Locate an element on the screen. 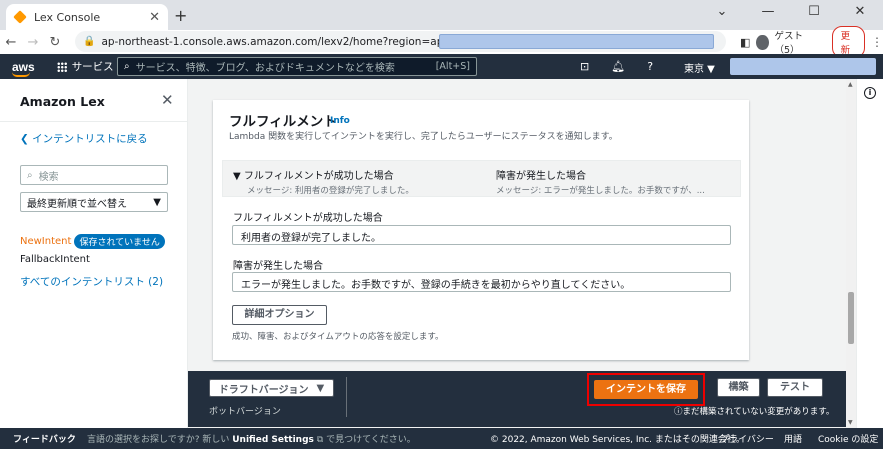 This screenshot has height=449, width=883. search-placeholder: サービス、特徴、ブログ、およびドキュメントなどを検索 is located at coordinates (265, 68).